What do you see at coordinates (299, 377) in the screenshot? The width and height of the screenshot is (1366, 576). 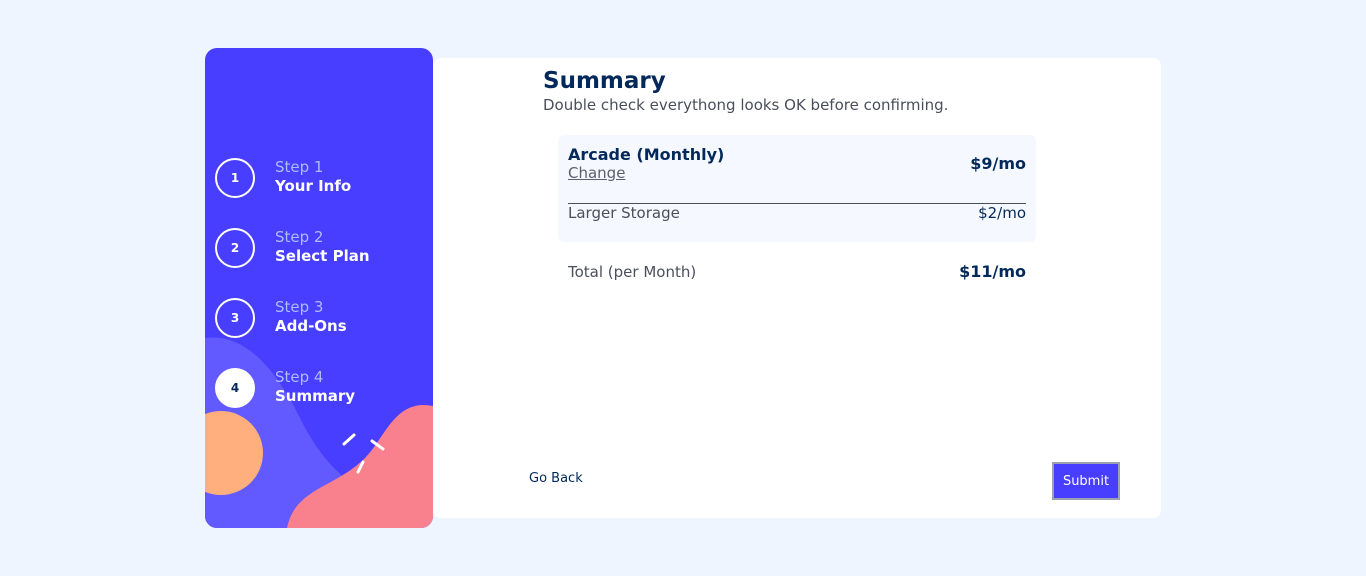 I see `step-4-label: Step 4` at bounding box center [299, 377].